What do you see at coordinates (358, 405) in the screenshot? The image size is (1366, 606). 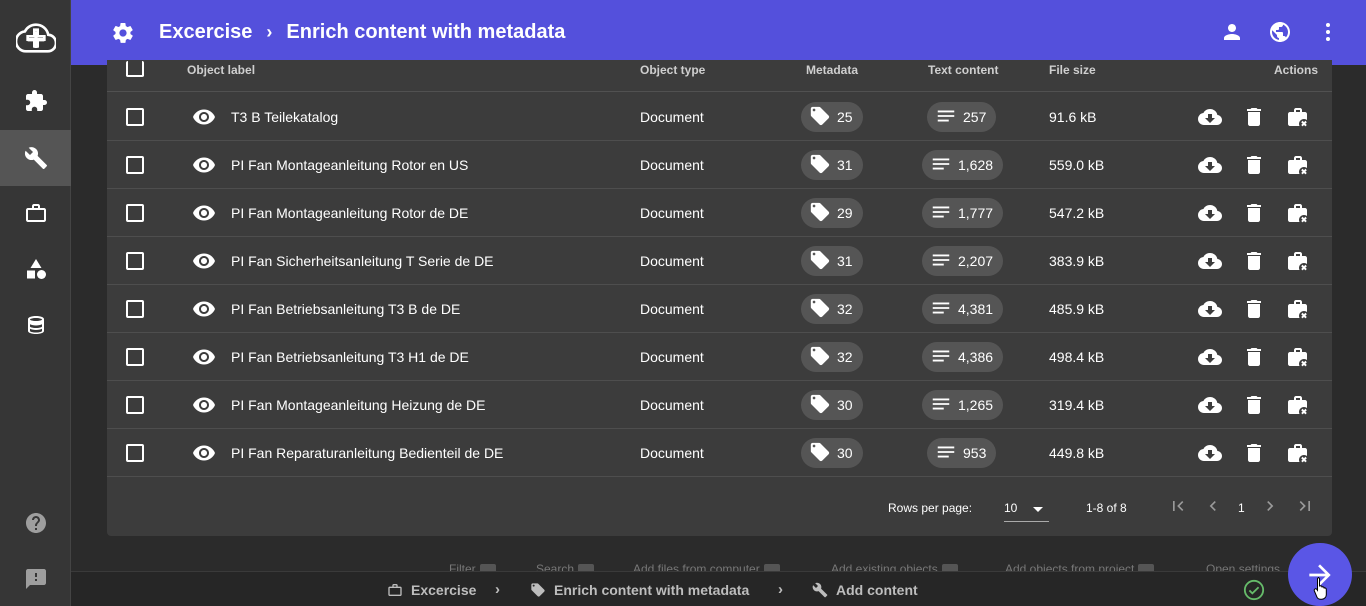 I see `object-label: PI Fan Montageanleitung Heizung de DE` at bounding box center [358, 405].